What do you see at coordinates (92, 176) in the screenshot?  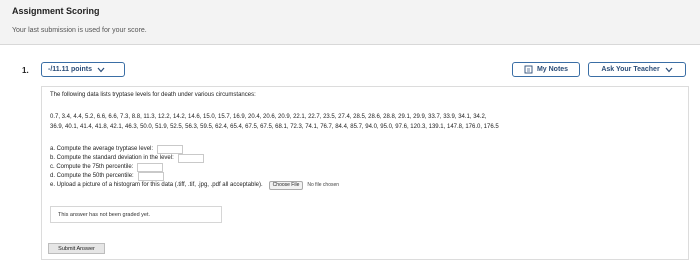 I see `part-d-label: d. Compute the 50th percentile:` at bounding box center [92, 176].